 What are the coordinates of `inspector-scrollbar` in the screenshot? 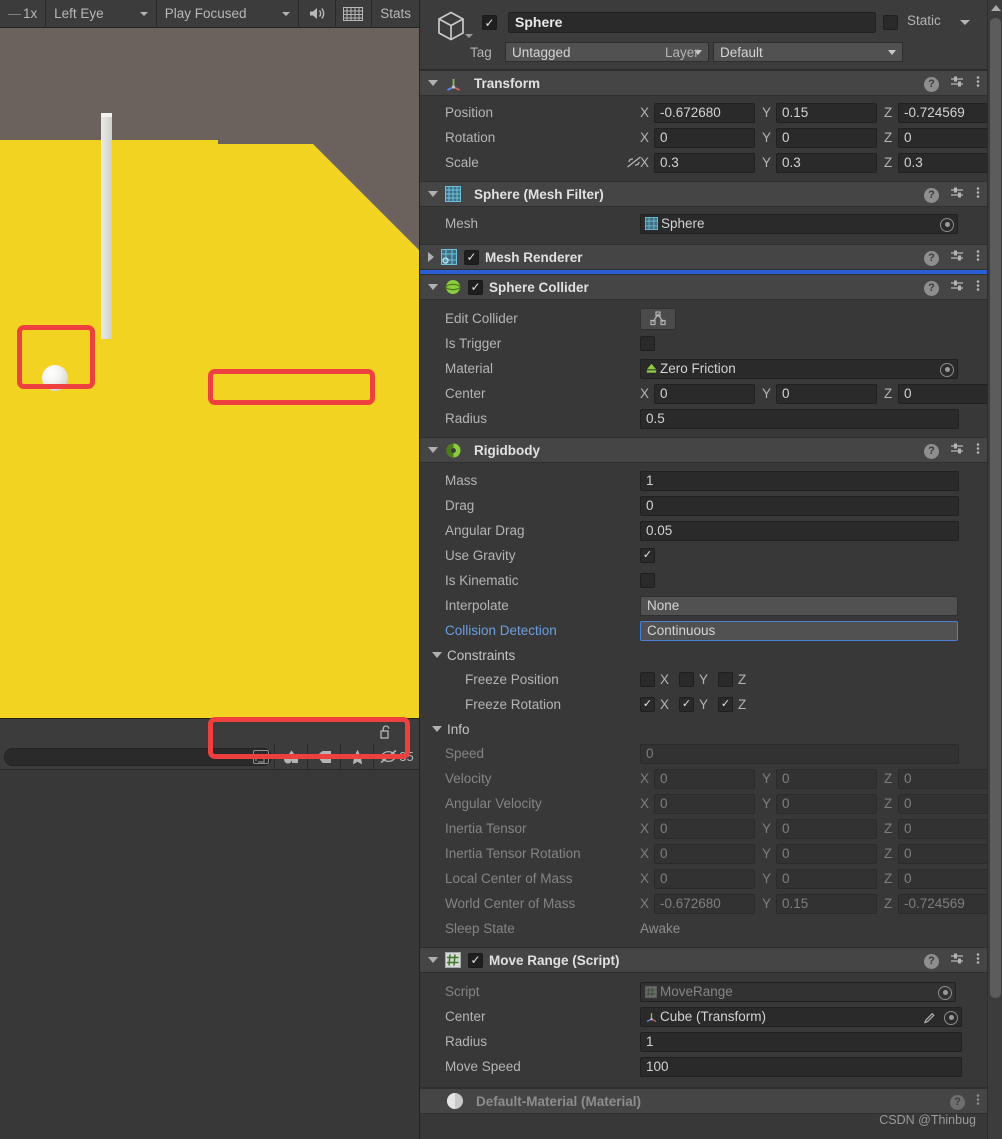 It's located at (994, 569).